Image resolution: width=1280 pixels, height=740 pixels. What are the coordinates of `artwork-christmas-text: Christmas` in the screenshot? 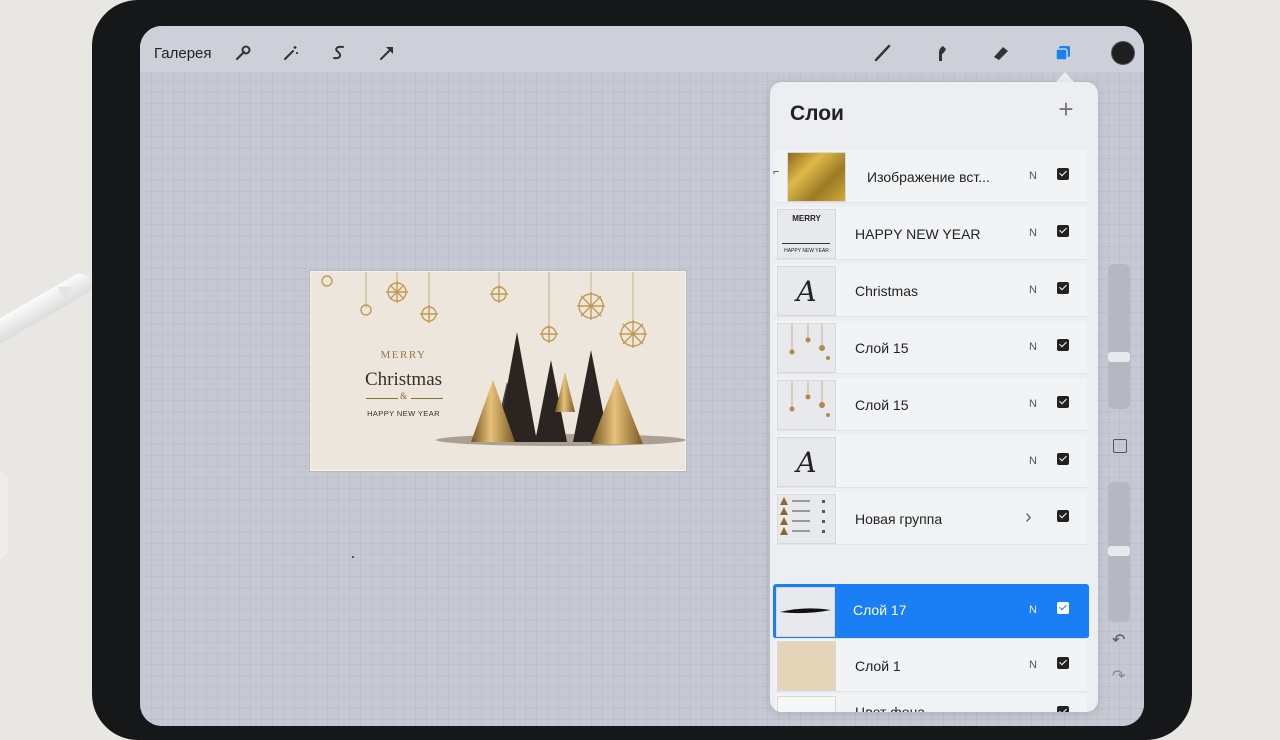 It's located at (403, 379).